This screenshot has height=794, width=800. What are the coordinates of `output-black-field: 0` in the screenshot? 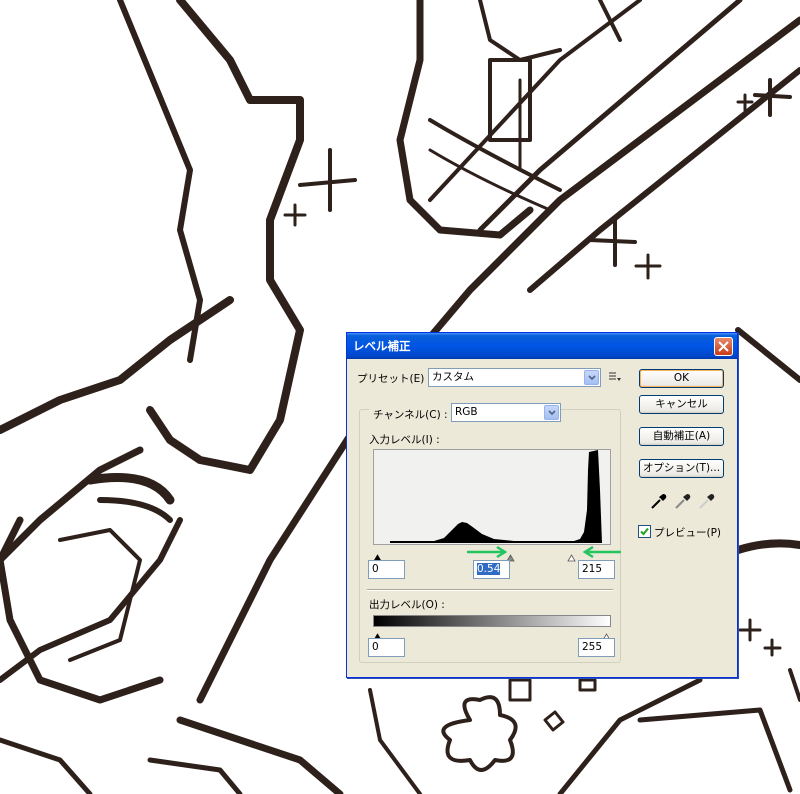 It's located at (386, 647).